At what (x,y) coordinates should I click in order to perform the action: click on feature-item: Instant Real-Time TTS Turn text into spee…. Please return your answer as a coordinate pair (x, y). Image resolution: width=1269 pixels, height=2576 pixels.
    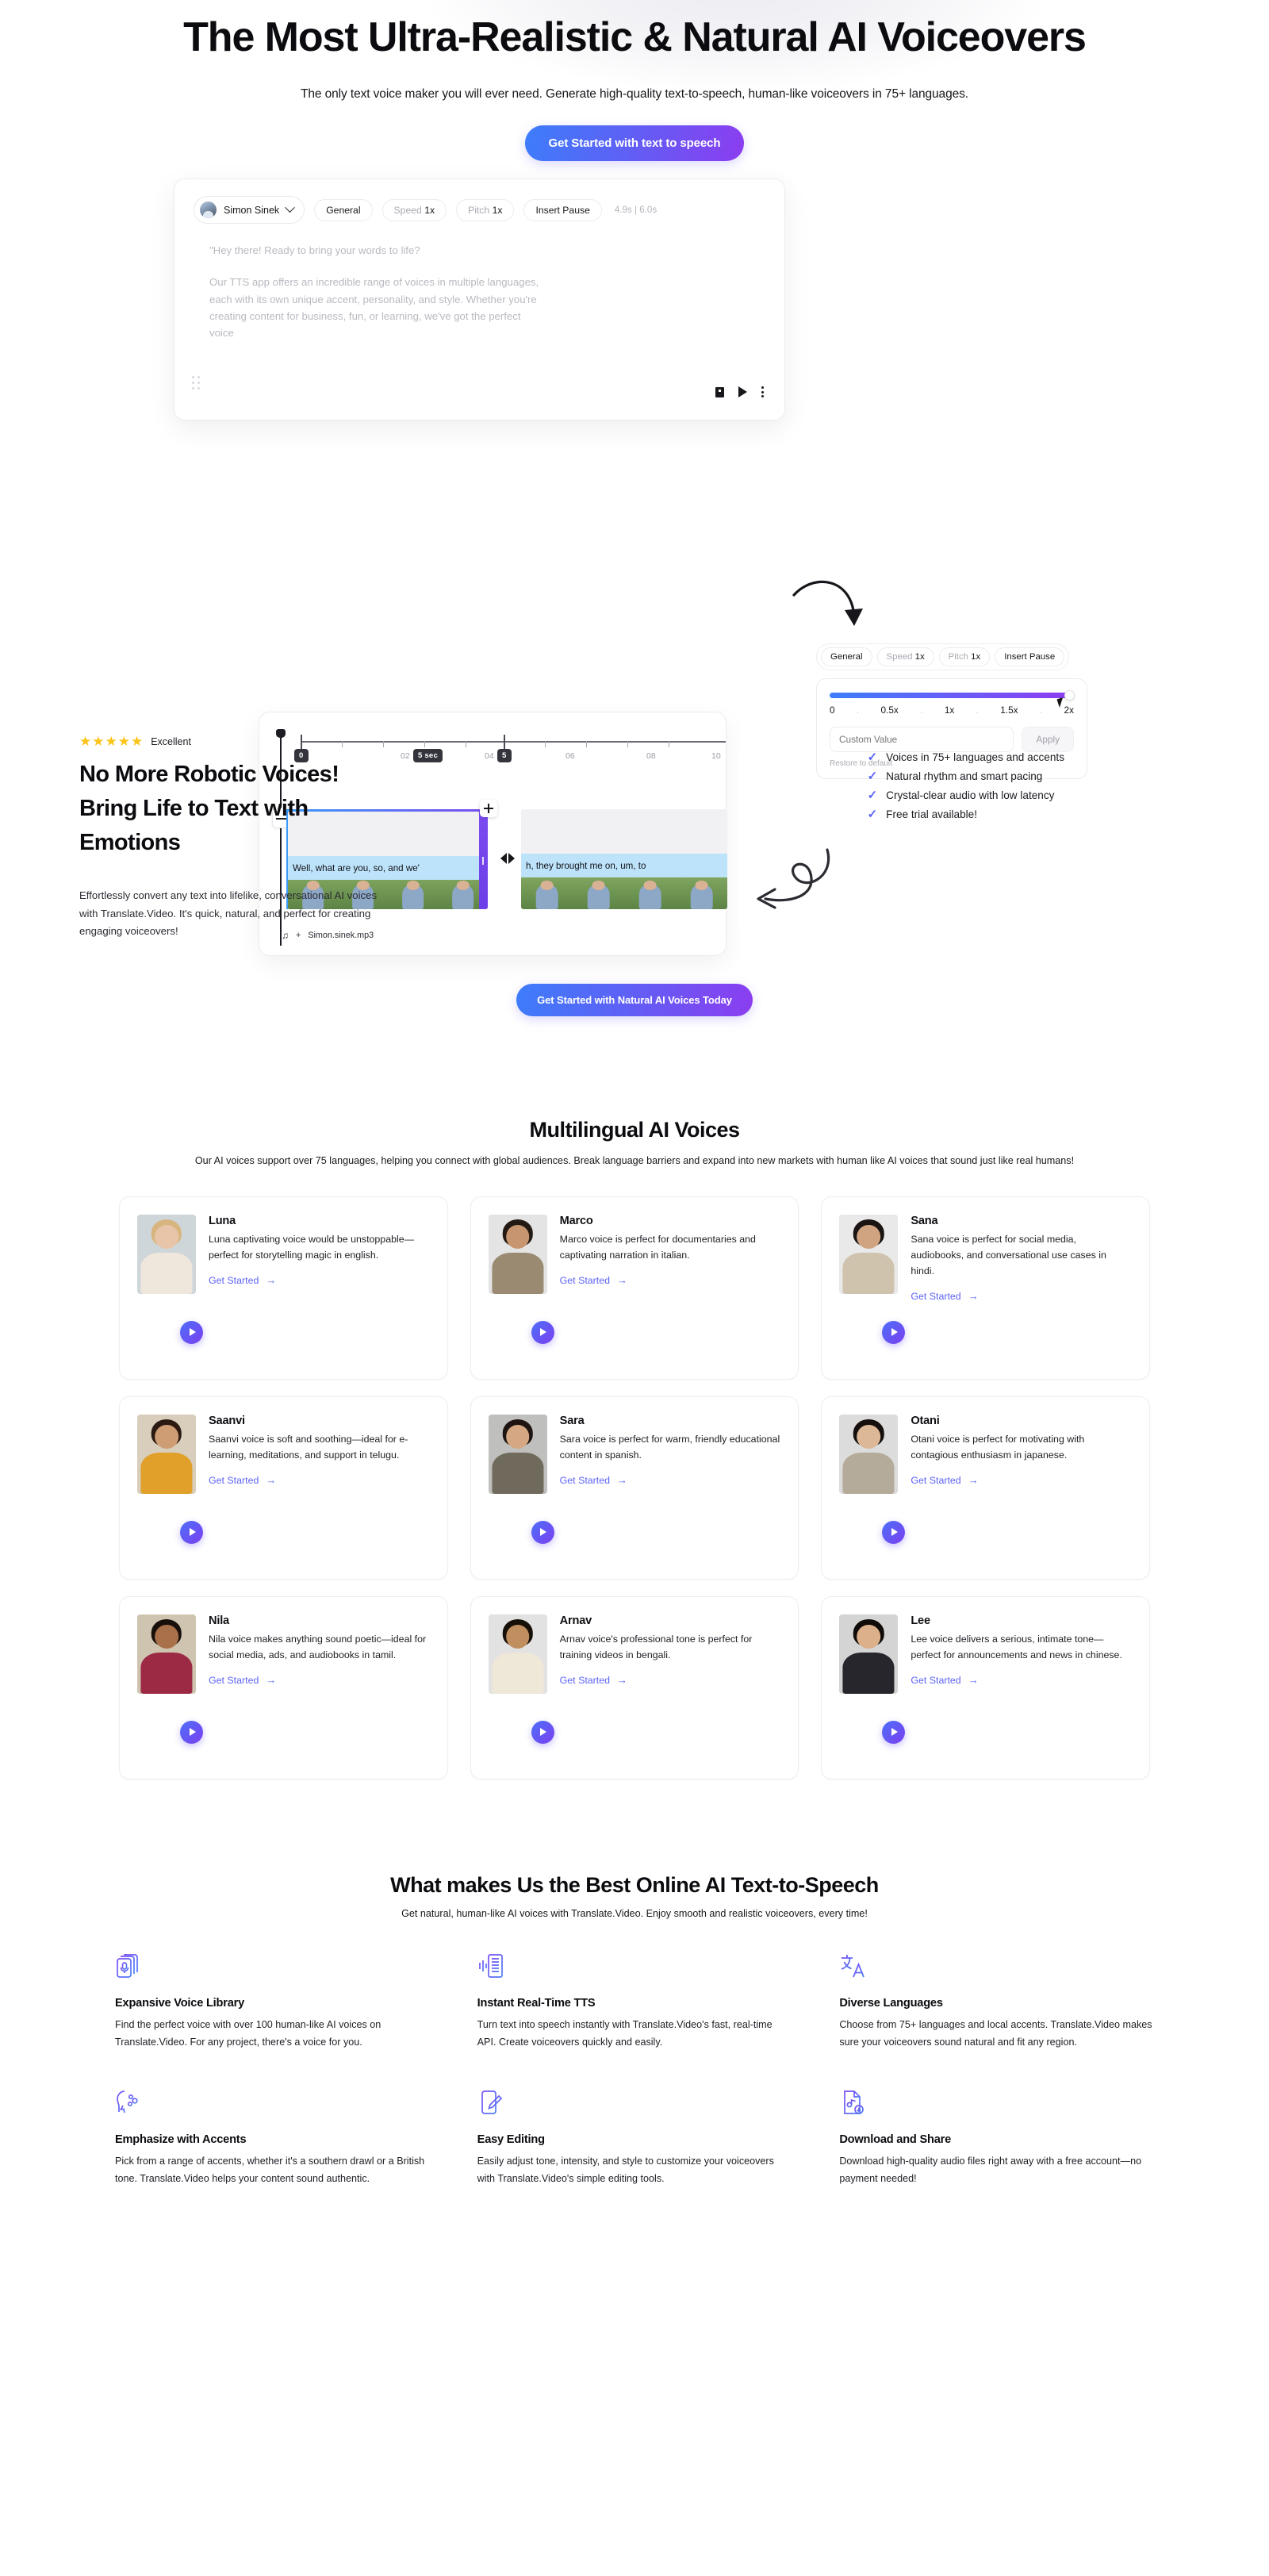
    Looking at the image, I should click on (634, 2001).